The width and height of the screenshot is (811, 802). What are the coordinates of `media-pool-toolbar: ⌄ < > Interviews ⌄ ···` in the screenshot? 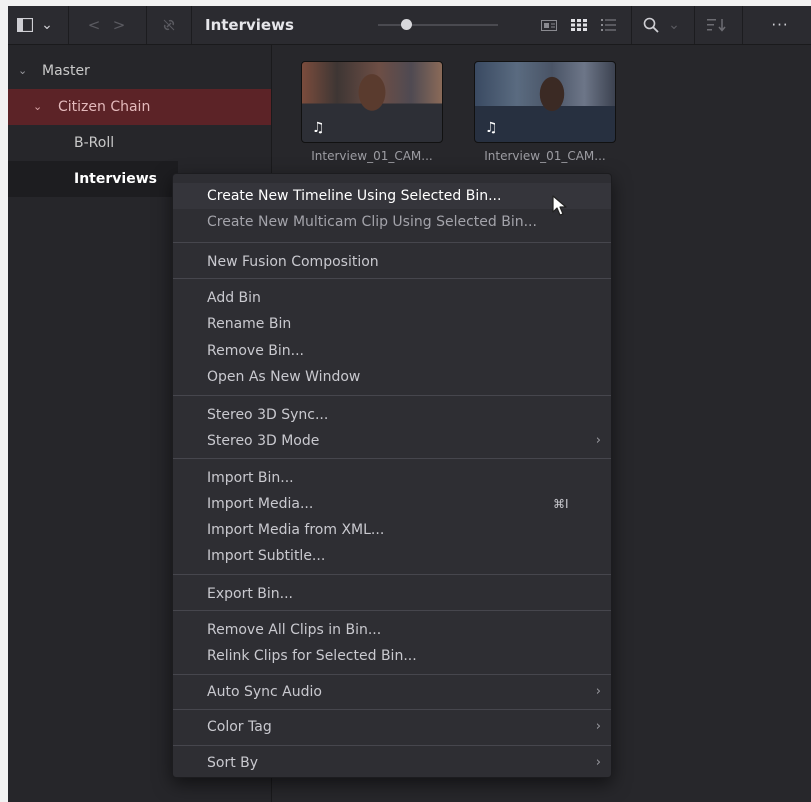 It's located at (409, 25).